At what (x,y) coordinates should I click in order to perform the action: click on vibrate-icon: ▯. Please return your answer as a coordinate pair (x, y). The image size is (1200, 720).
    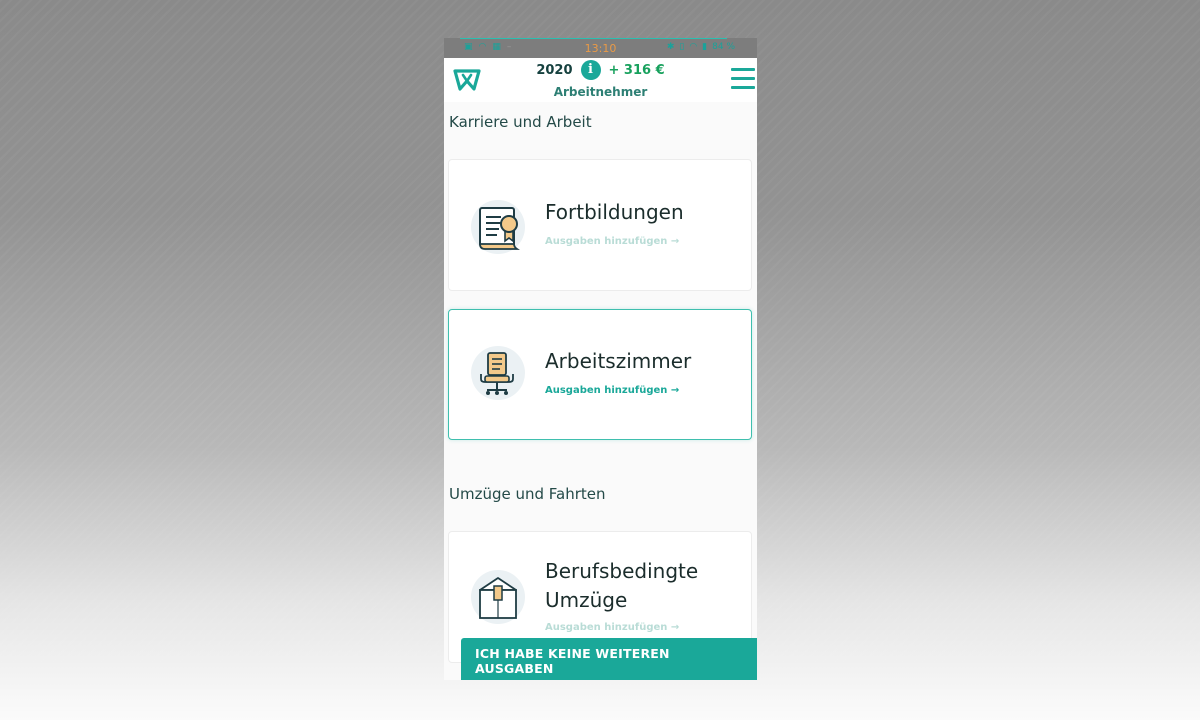
    Looking at the image, I should click on (682, 47).